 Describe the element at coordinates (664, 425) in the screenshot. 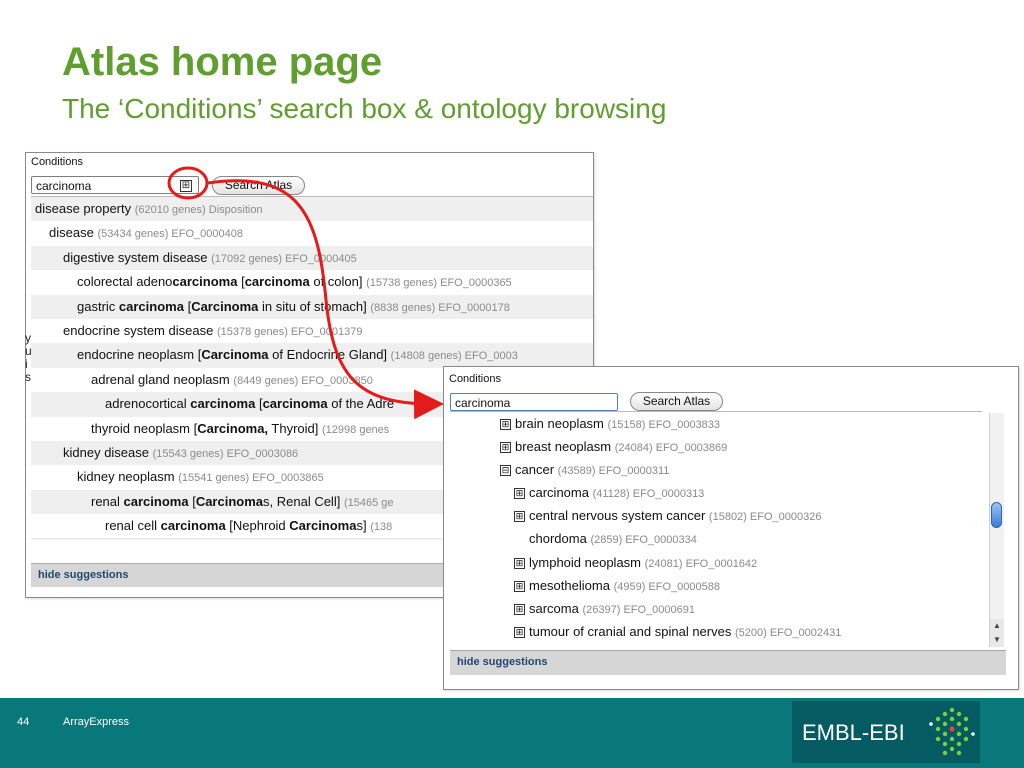

I see `ontology-gene-count: (15158) EFO_0003833` at that location.